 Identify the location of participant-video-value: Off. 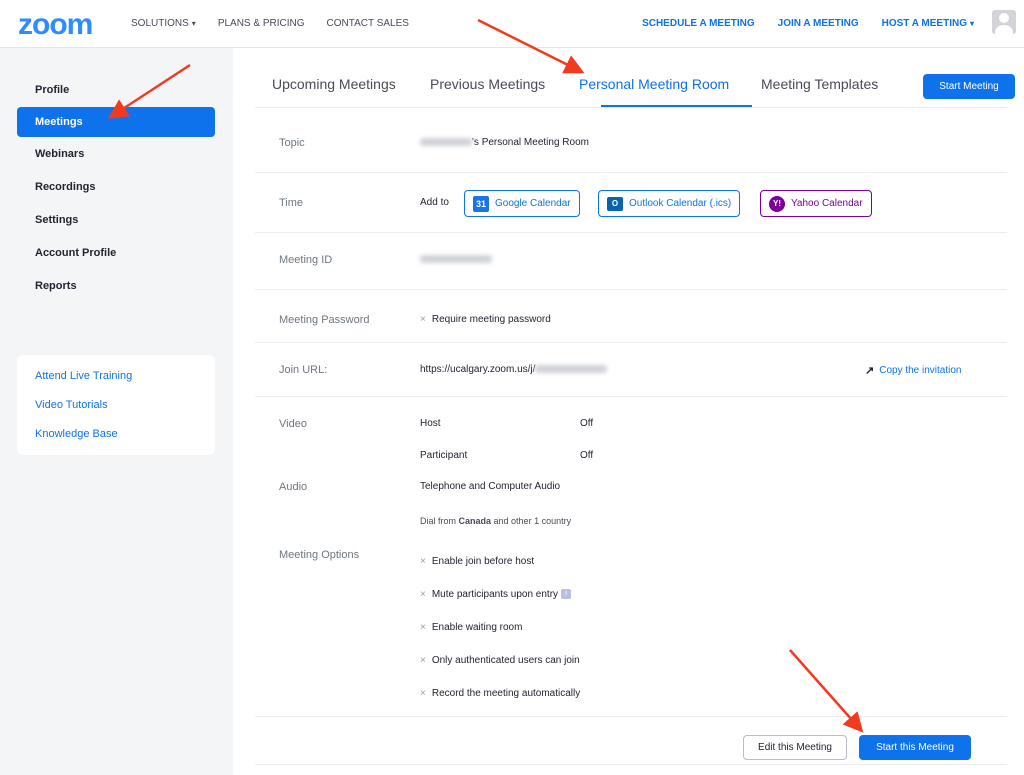
(587, 455).